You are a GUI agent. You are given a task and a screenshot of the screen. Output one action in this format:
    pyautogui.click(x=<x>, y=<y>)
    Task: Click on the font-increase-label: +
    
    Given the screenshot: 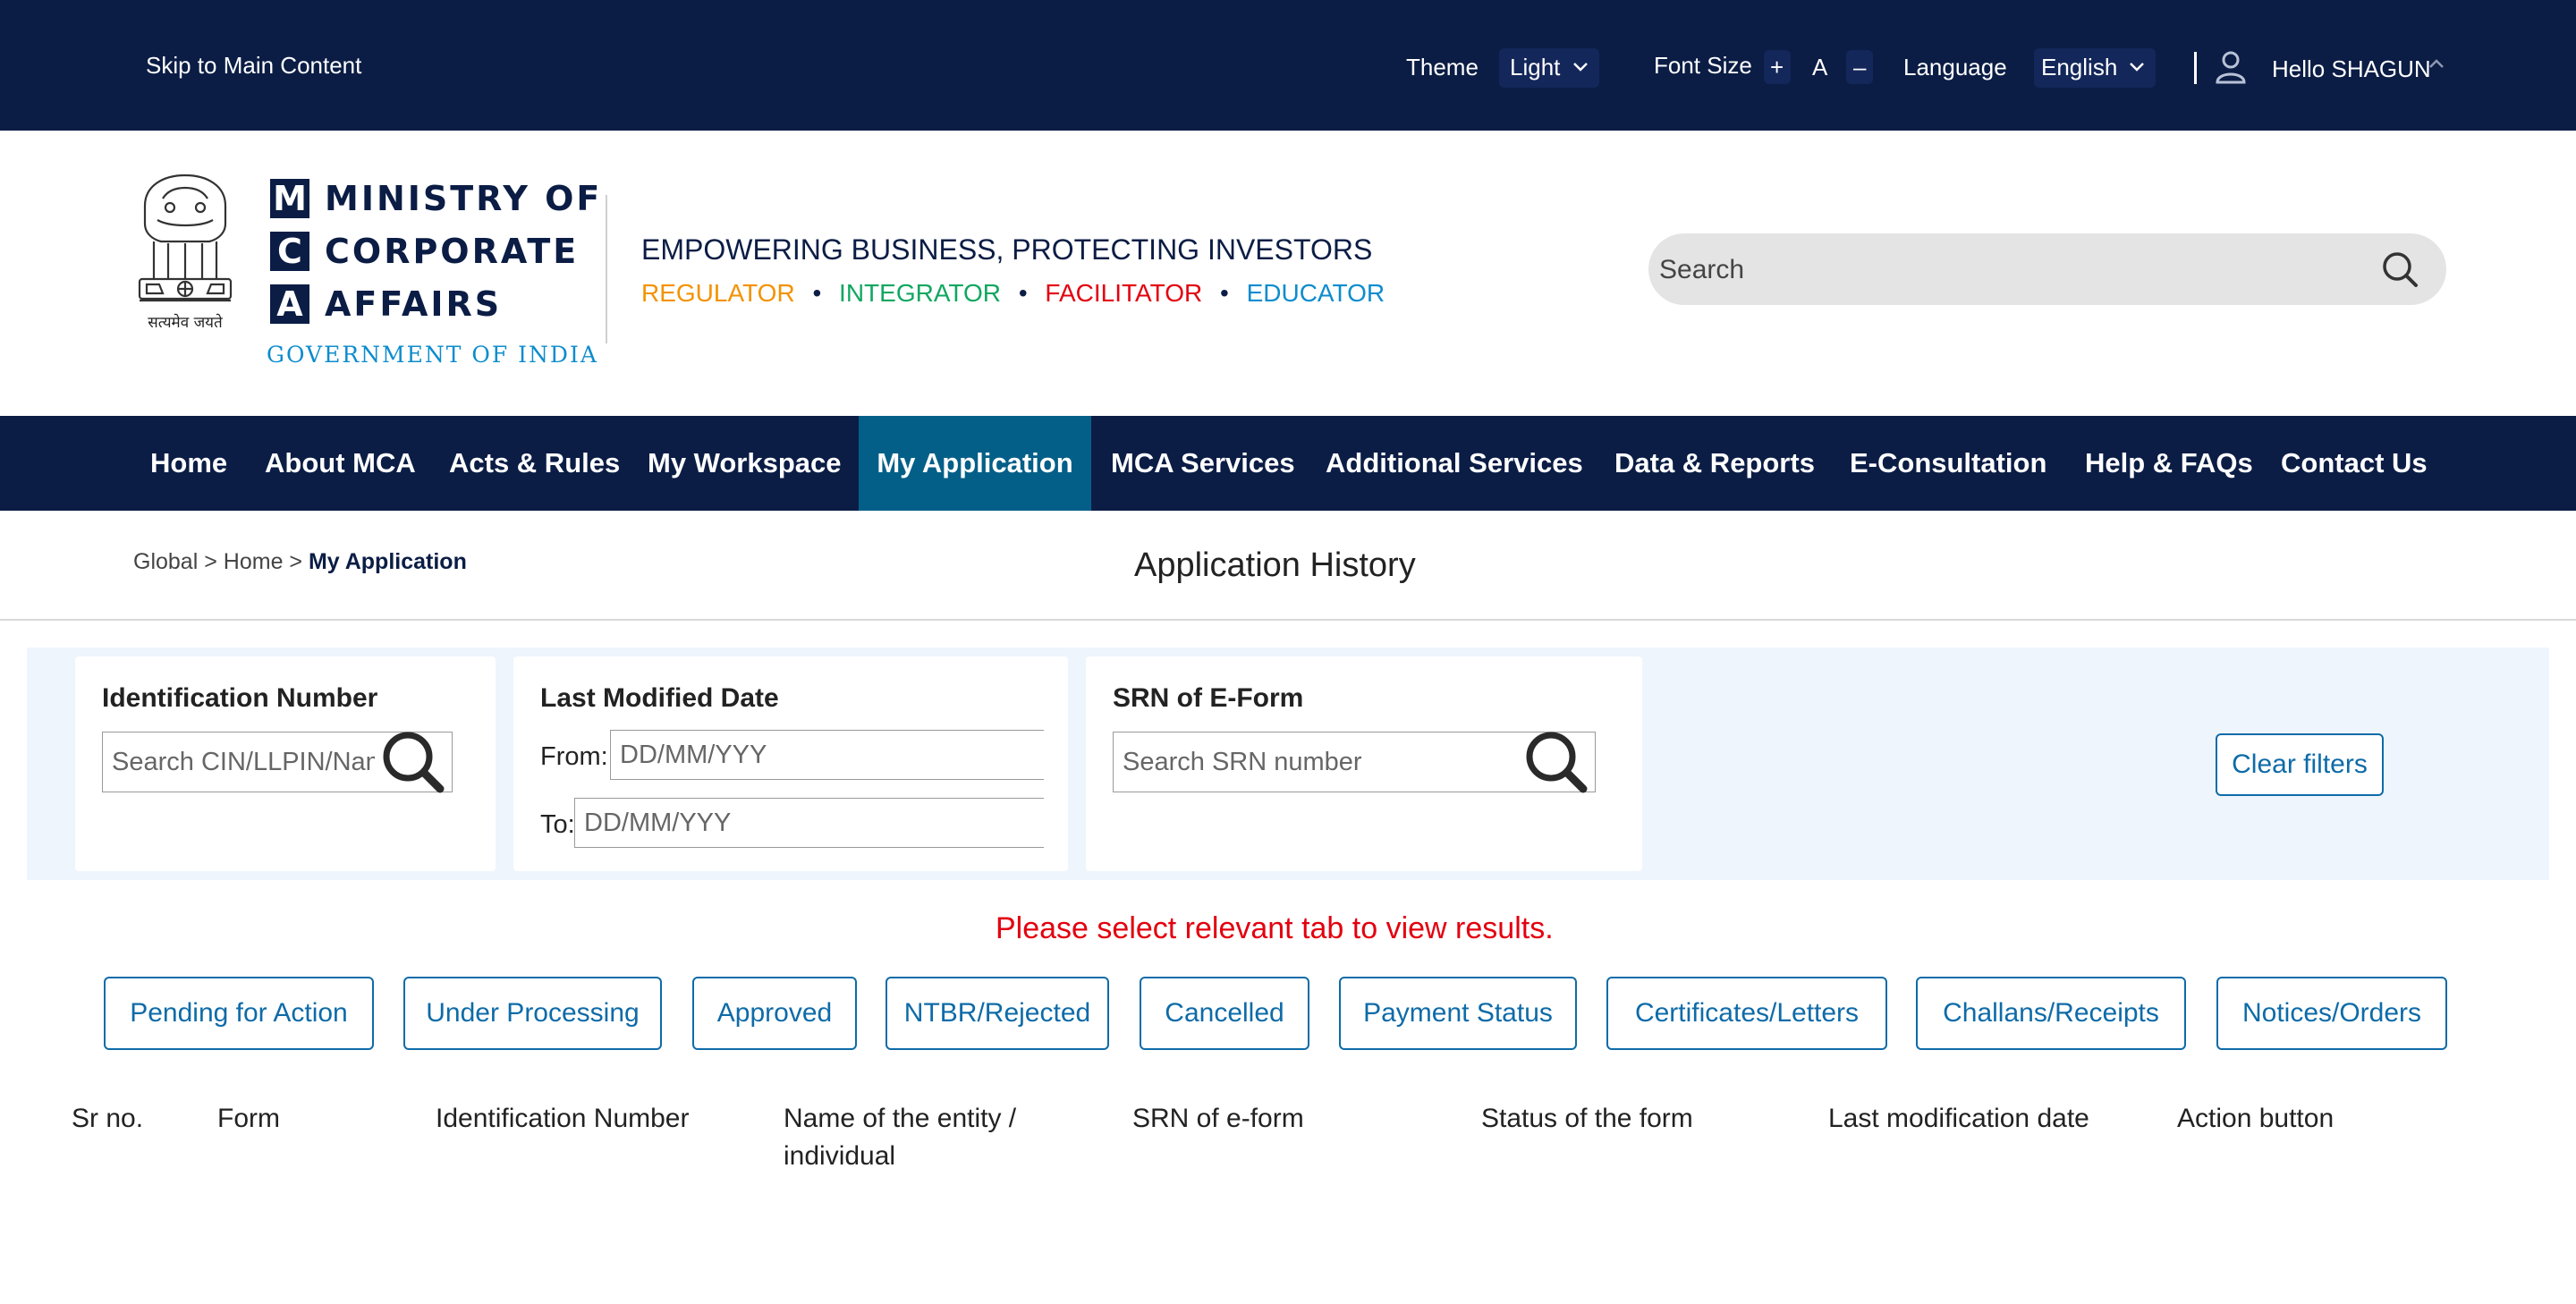 What is the action you would take?
    pyautogui.click(x=1777, y=67)
    